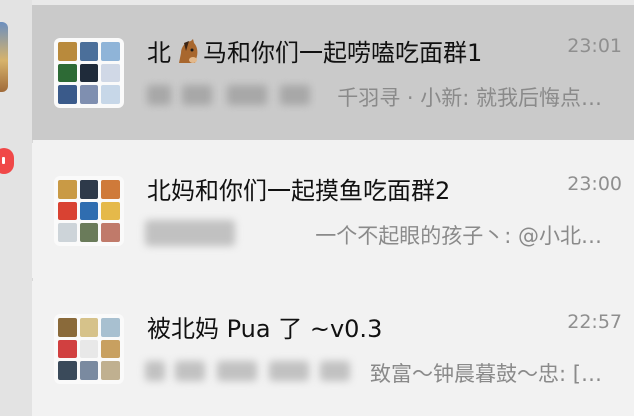 The width and height of the screenshot is (634, 416). I want to click on chat-title: 北 马和你们一起唠嗑吃面群1, so click(314, 50).